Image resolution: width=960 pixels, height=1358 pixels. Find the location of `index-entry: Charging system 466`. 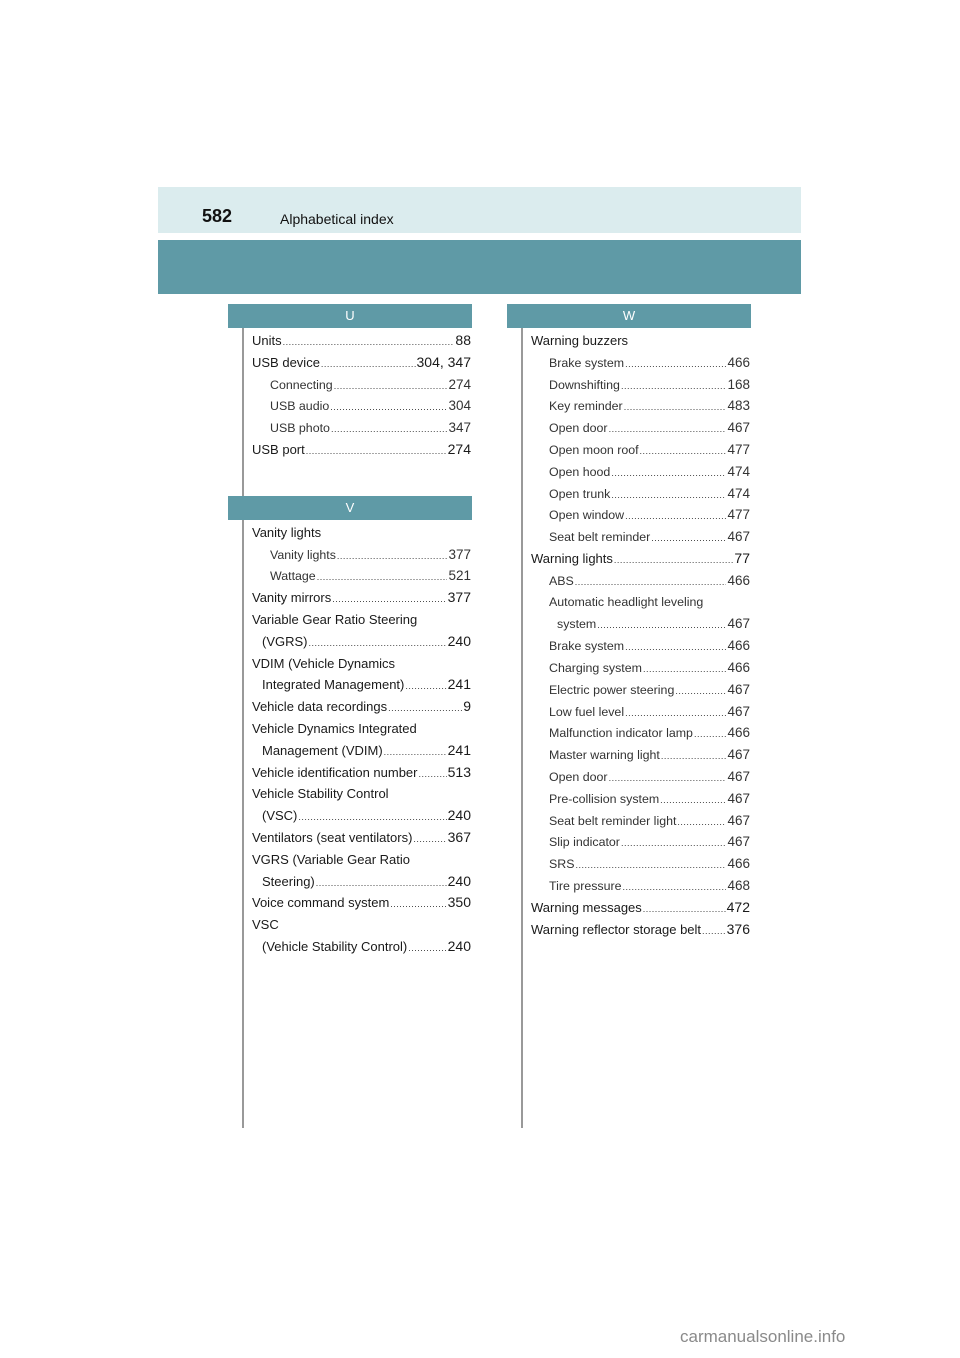

index-entry: Charging system 466 is located at coordinates (640, 668).